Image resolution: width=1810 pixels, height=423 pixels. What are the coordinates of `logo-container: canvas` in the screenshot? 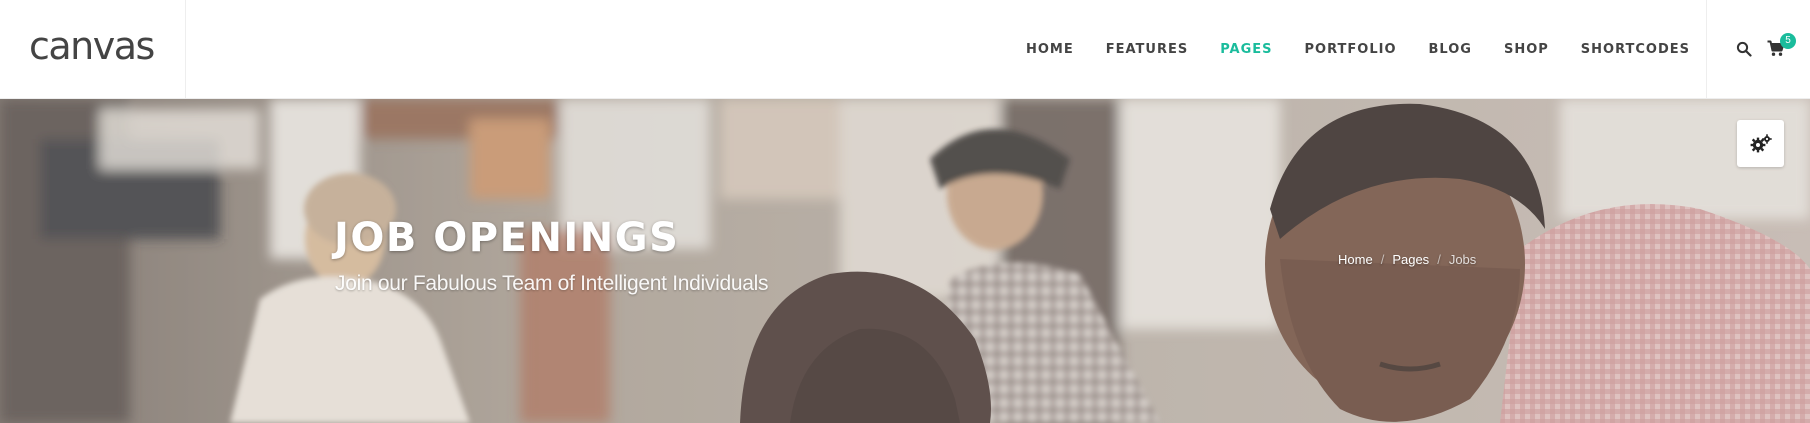 It's located at (93, 49).